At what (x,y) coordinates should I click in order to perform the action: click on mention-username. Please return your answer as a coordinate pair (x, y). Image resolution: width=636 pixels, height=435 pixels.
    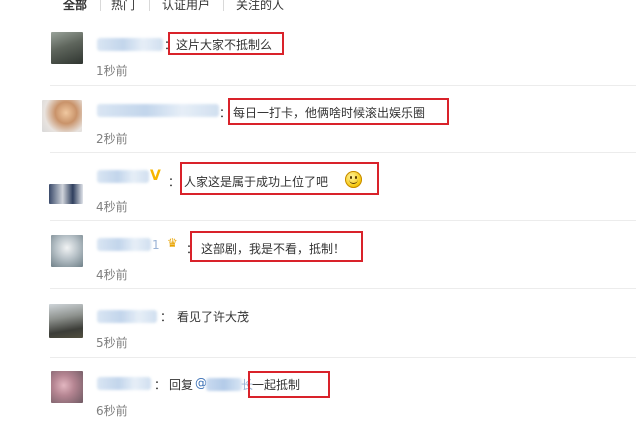
    Looking at the image, I should click on (224, 384).